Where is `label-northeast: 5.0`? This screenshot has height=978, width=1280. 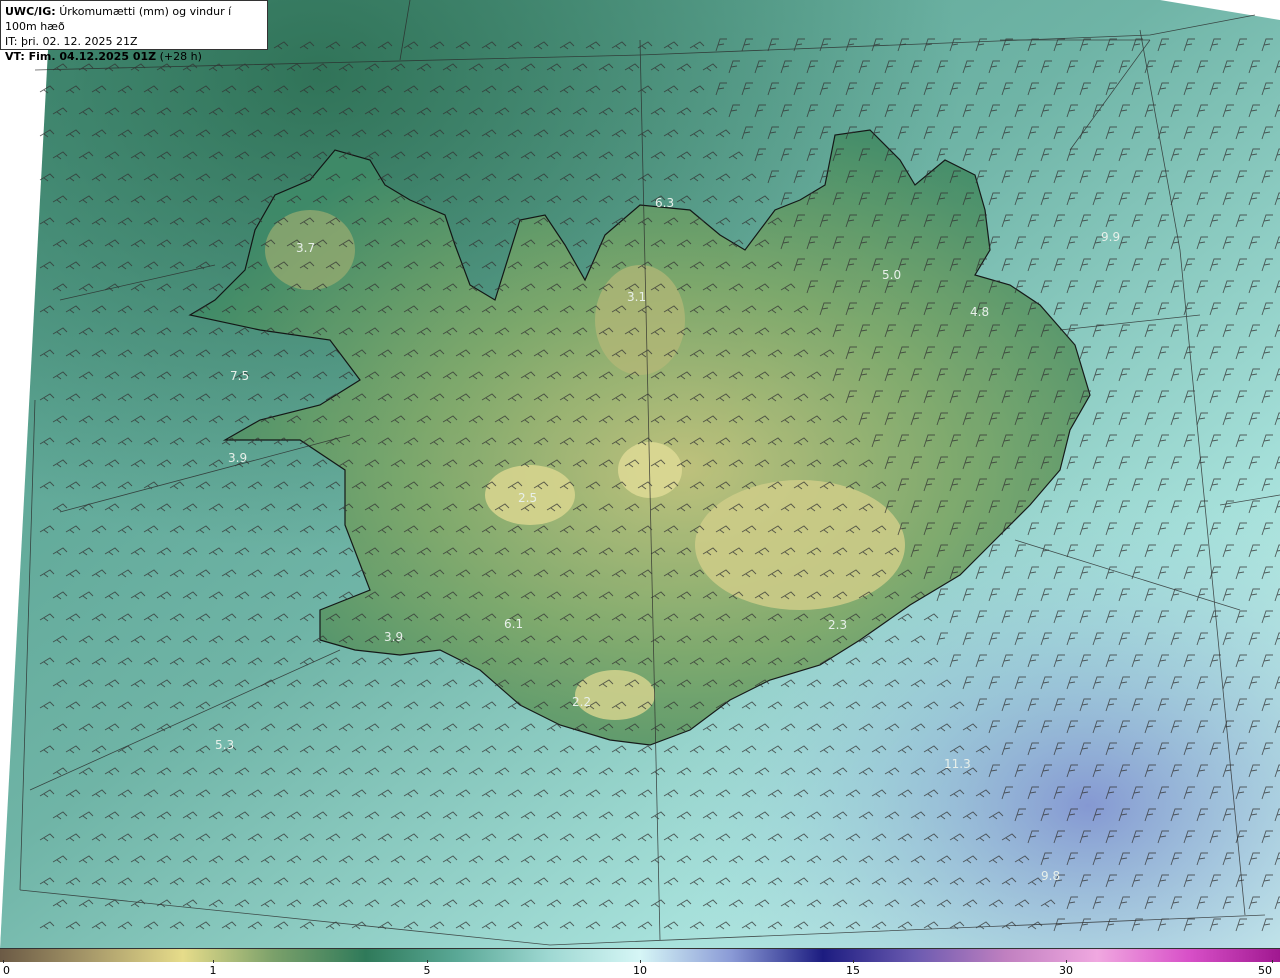 label-northeast: 5.0 is located at coordinates (891, 275).